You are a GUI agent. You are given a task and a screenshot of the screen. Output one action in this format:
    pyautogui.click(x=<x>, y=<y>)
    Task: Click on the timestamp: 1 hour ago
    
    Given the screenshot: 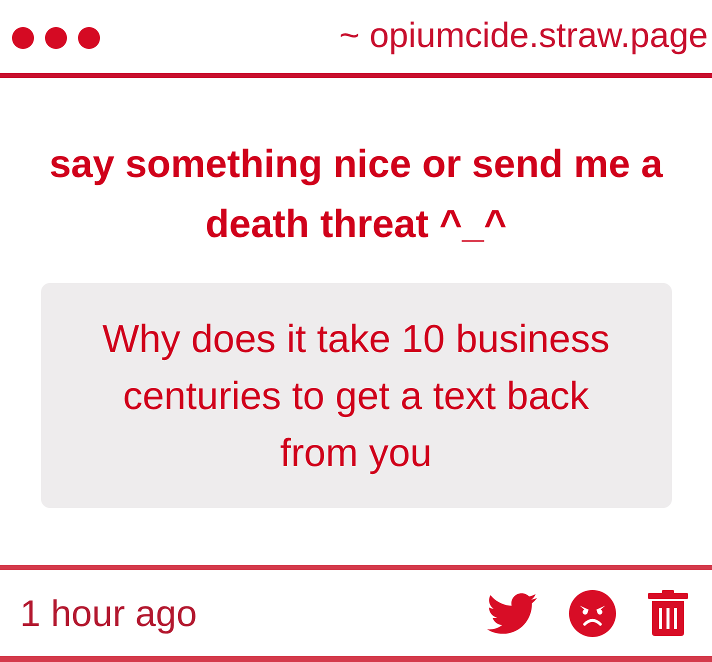 What is the action you would take?
    pyautogui.click(x=108, y=614)
    